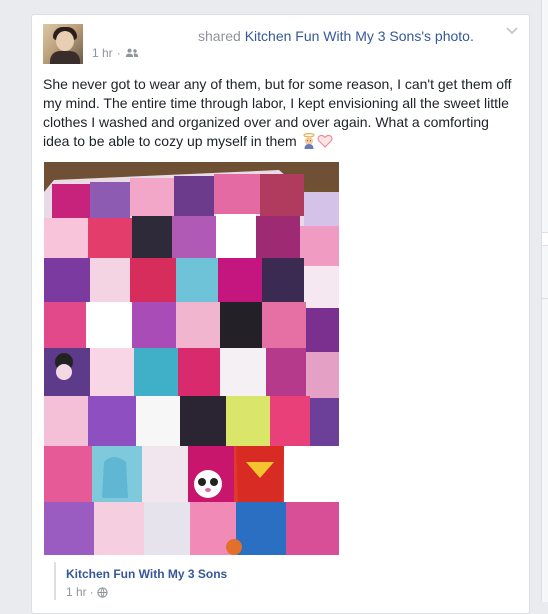  Describe the element at coordinates (146, 592) in the screenshot. I see `attribution-meta: 1 hr ·` at that location.